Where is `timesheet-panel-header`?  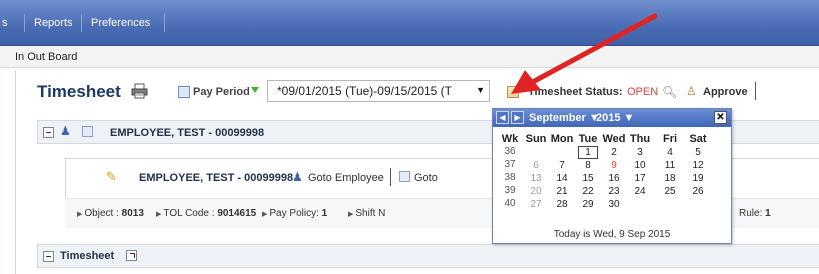
timesheet-panel-header is located at coordinates (428, 256).